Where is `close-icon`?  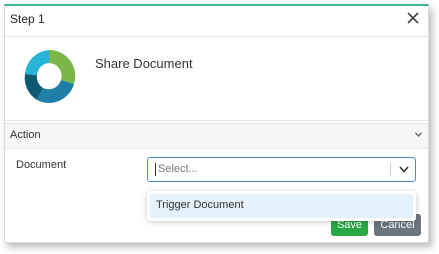 close-icon is located at coordinates (413, 18).